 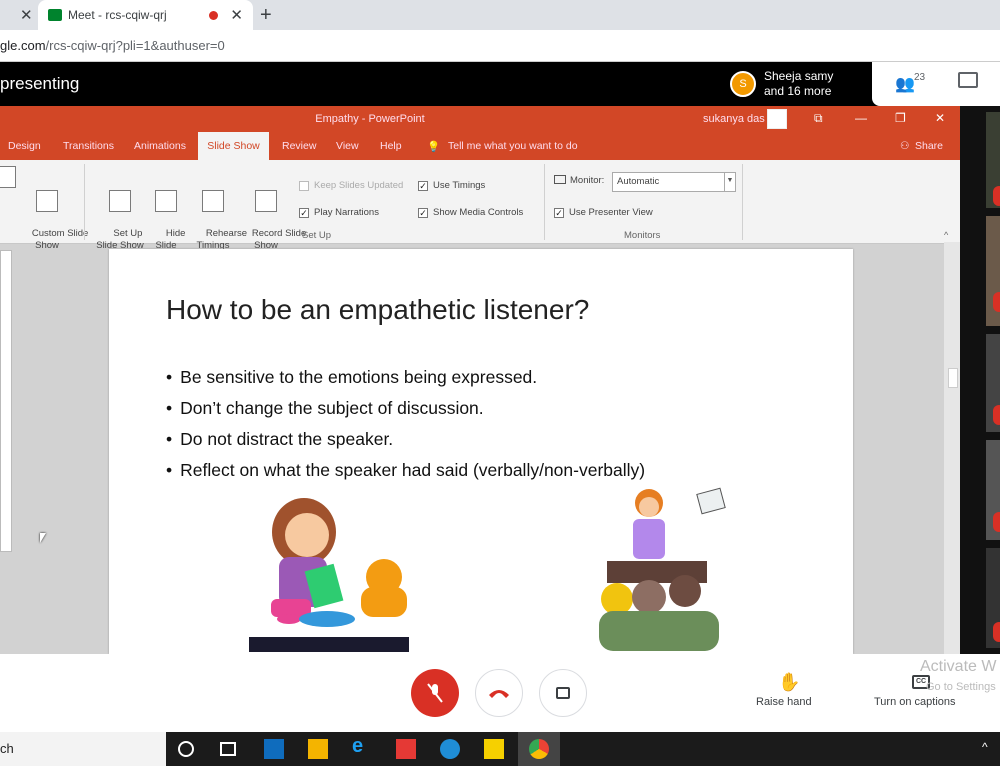 What do you see at coordinates (88, 146) in the screenshot?
I see `tab-transitions: Transitions` at bounding box center [88, 146].